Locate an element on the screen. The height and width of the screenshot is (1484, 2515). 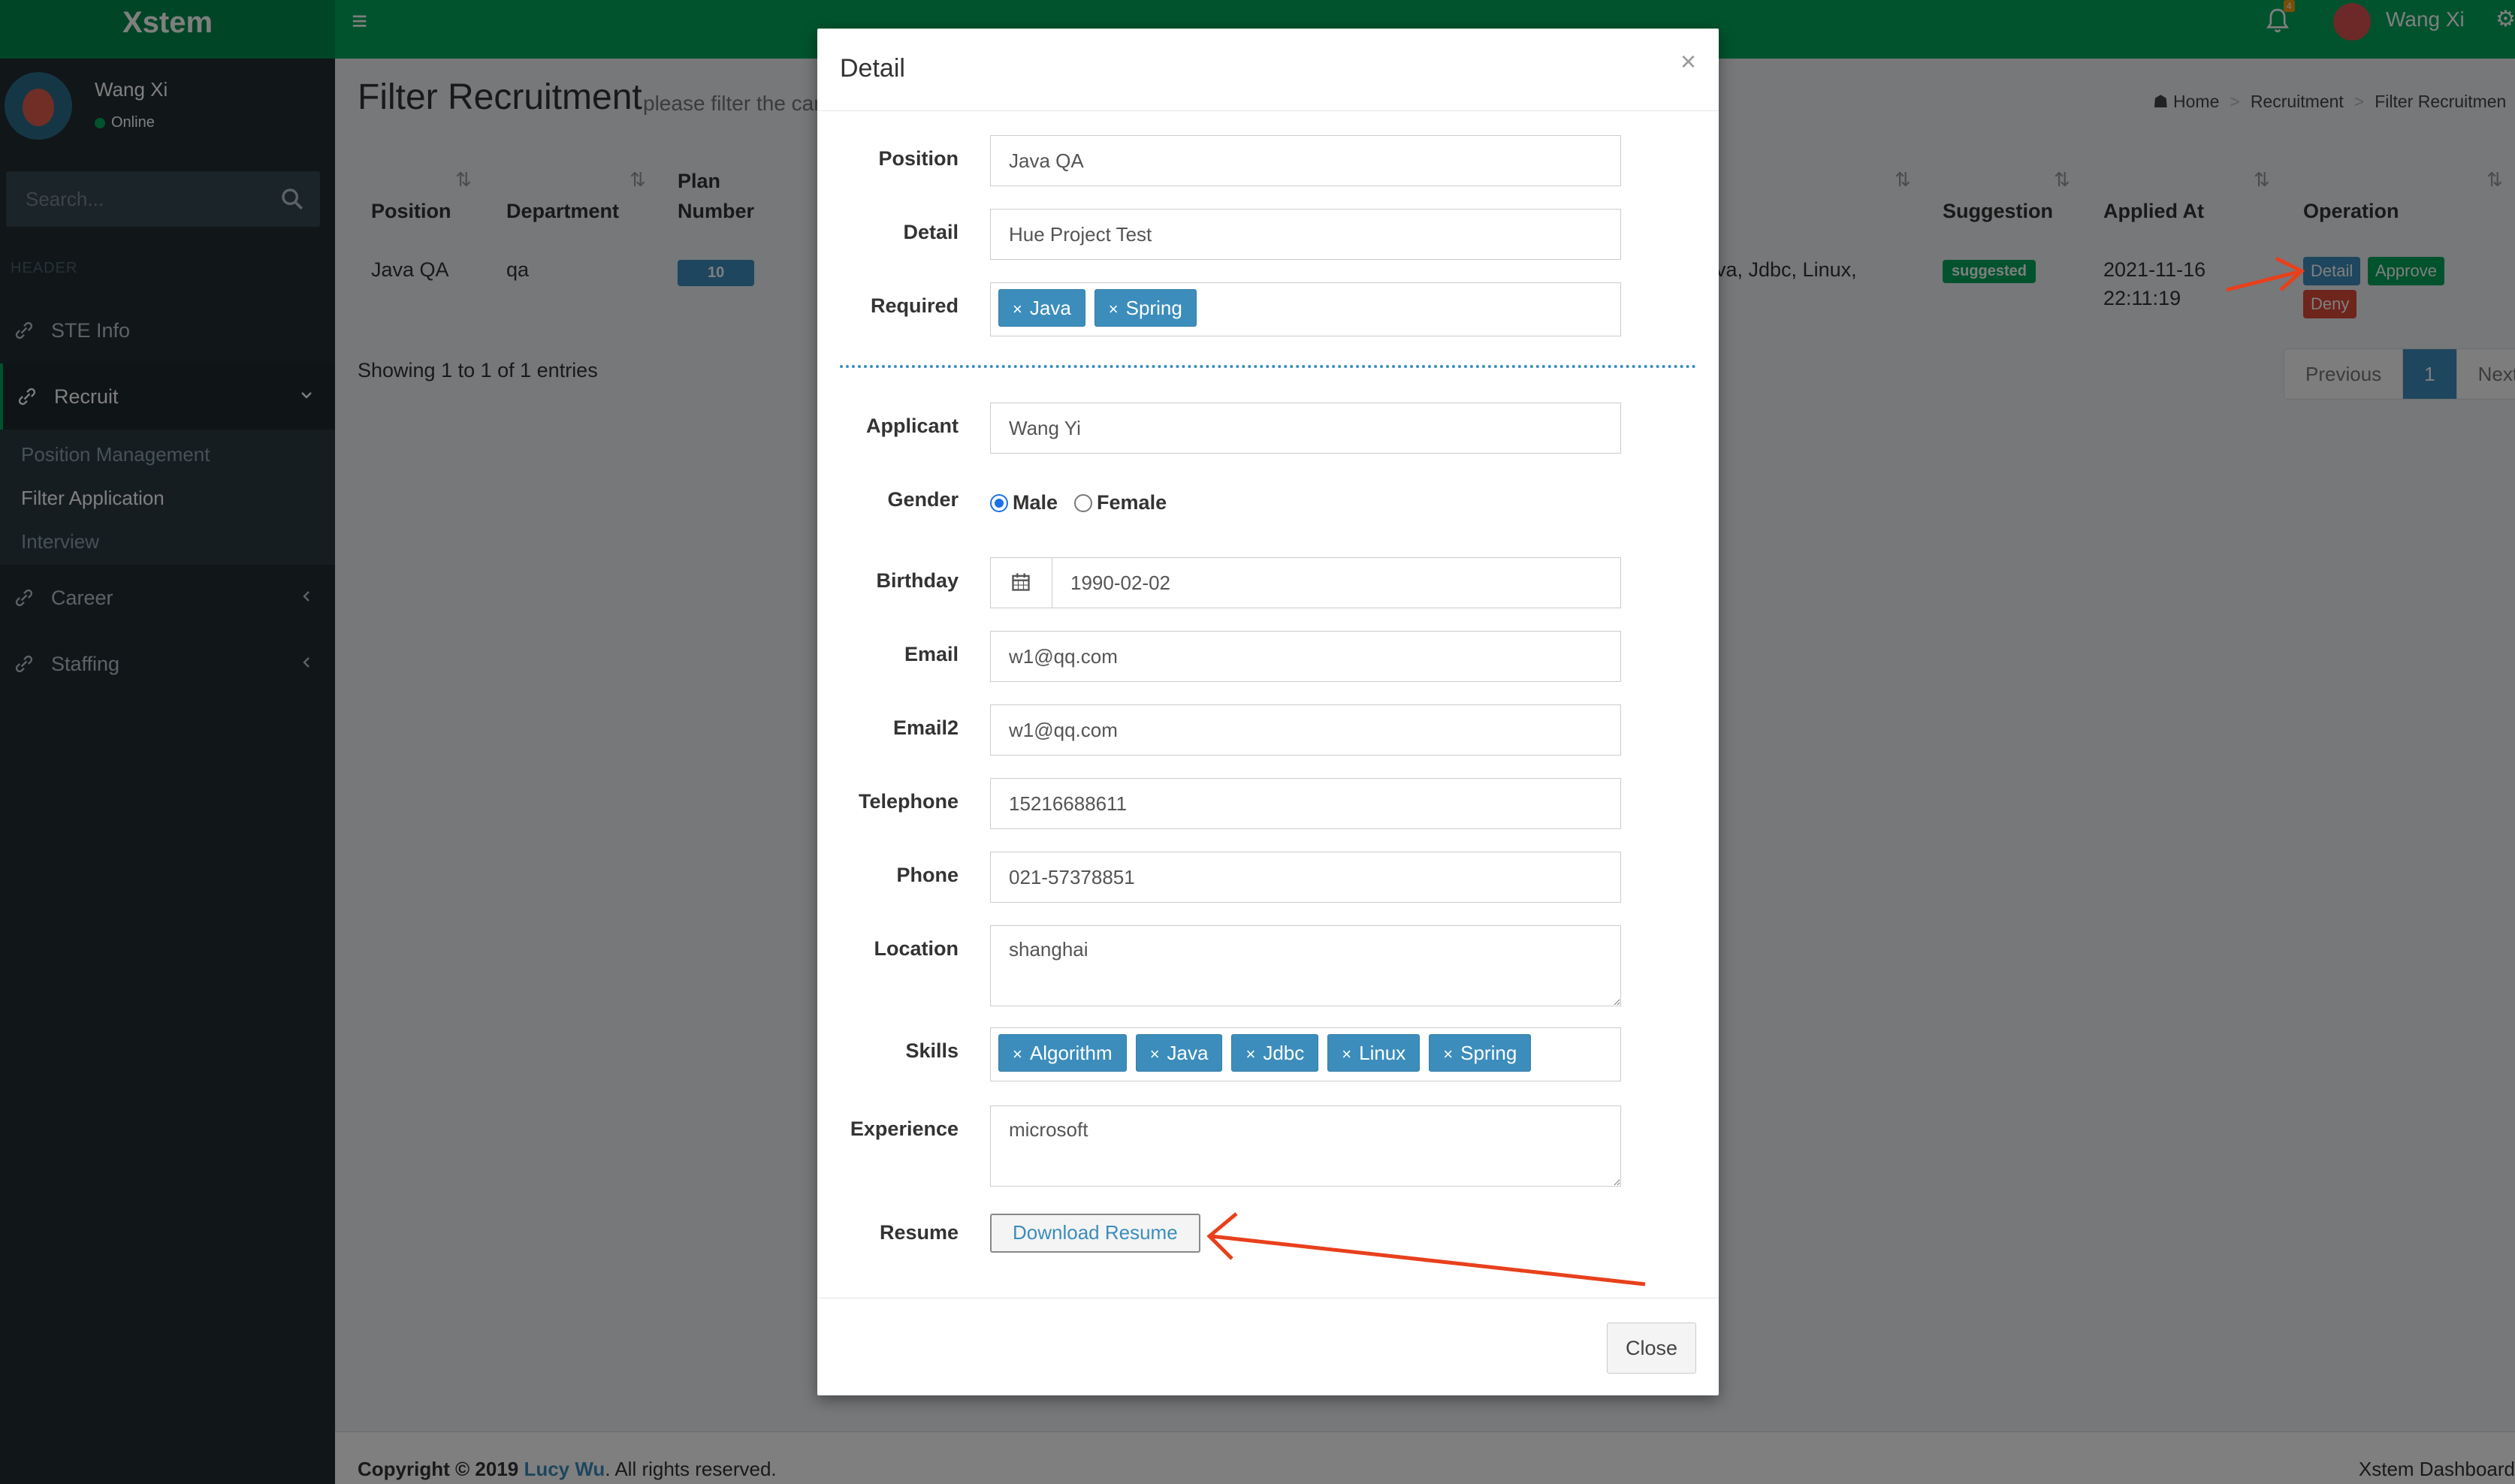
tag-jdbc: × Jdbc is located at coordinates (1275, 1053).